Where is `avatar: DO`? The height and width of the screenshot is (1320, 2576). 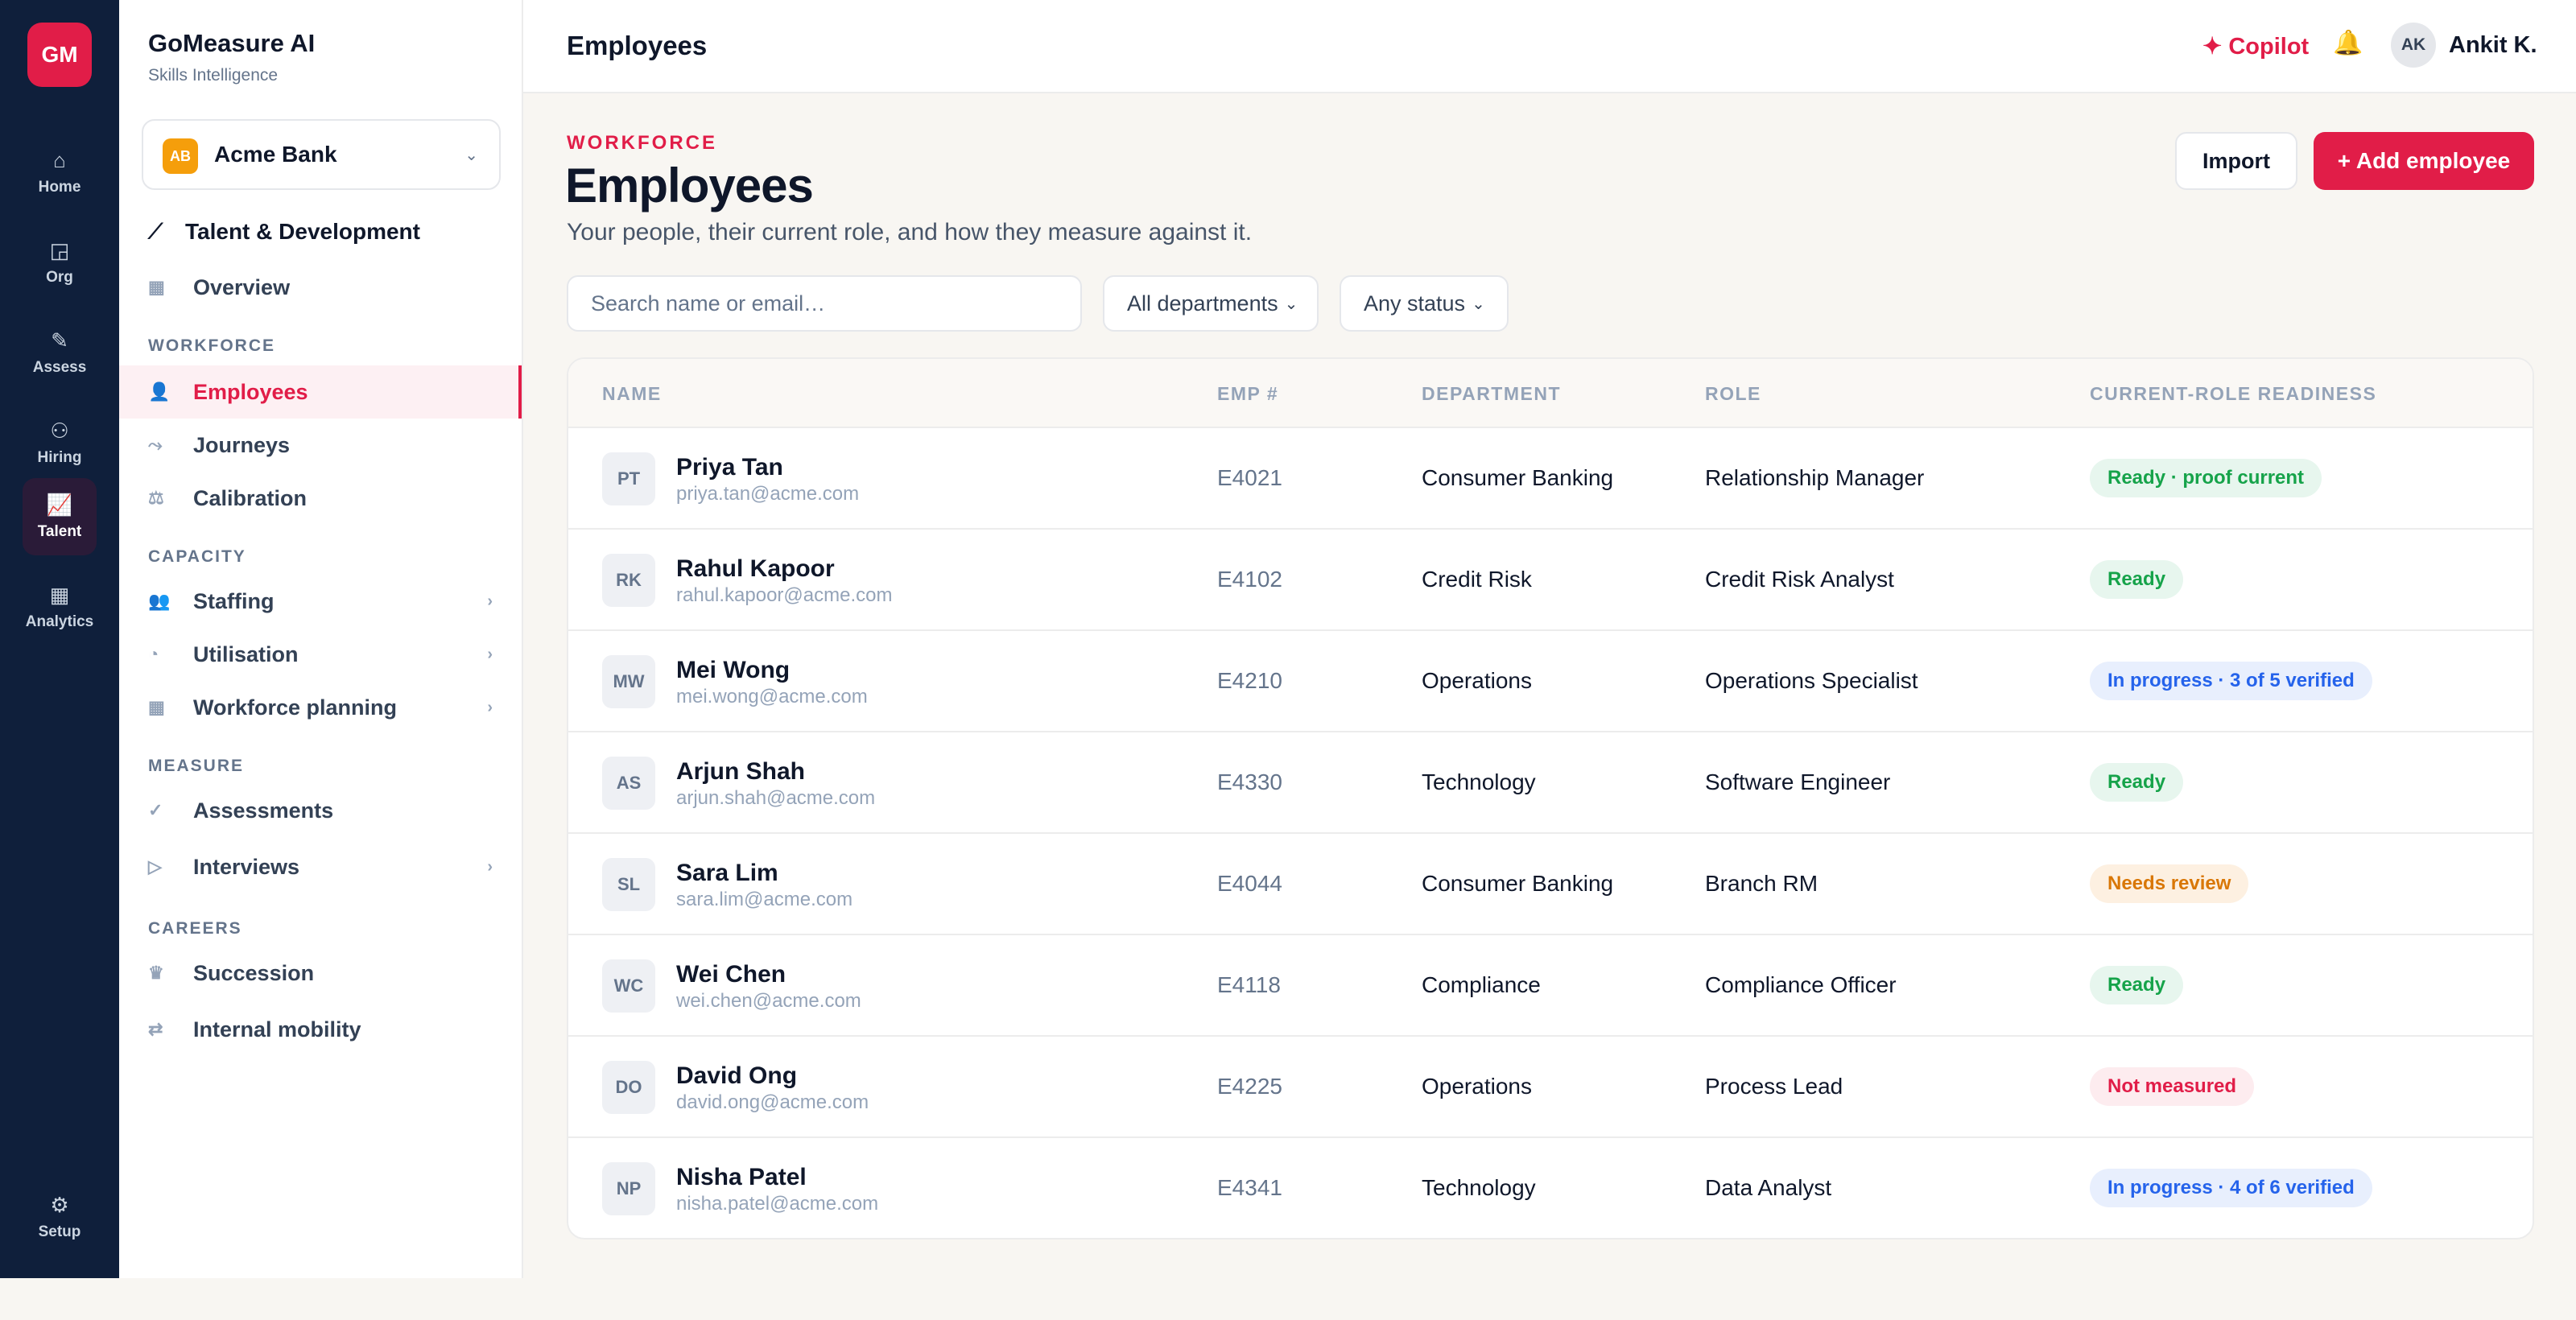 avatar: DO is located at coordinates (628, 1088).